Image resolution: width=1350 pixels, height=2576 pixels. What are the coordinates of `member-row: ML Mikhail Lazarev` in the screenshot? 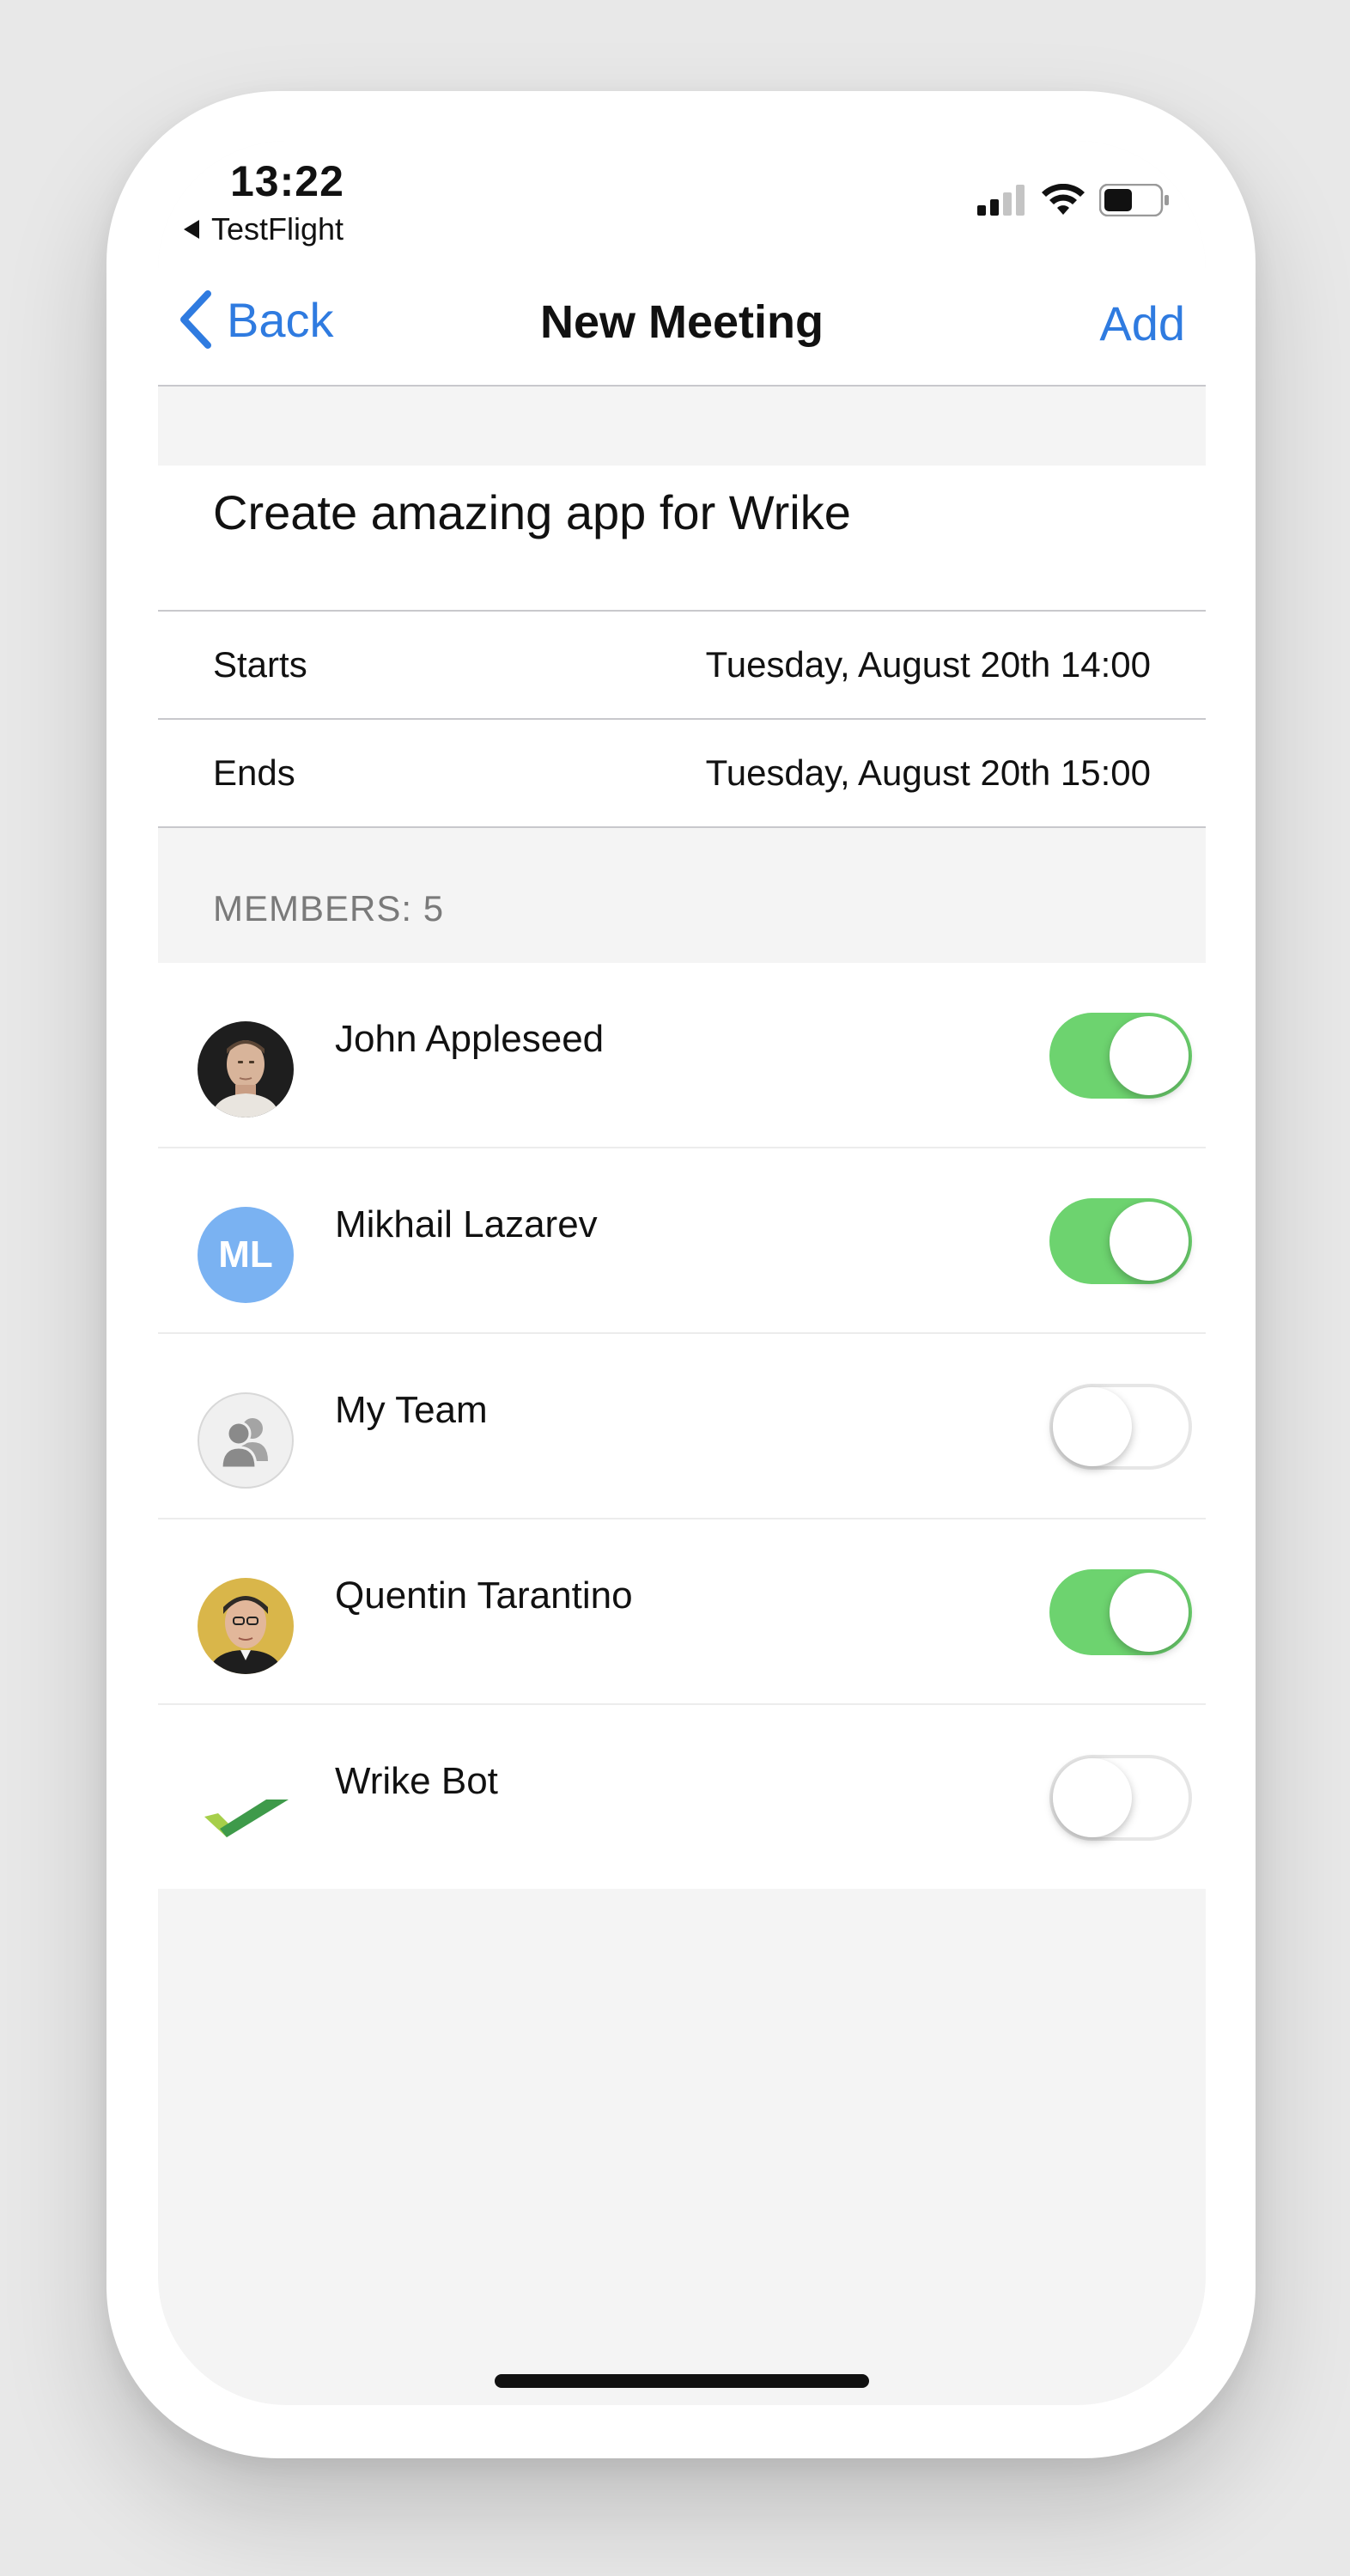 It's located at (682, 1241).